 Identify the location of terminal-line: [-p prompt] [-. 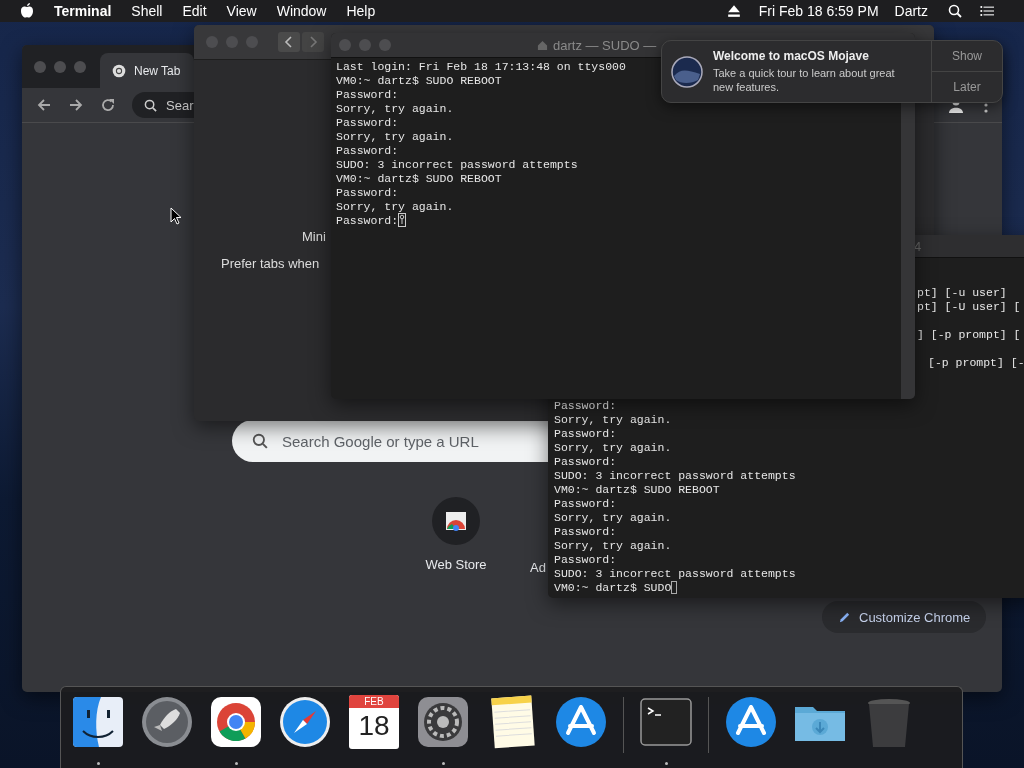
(976, 363).